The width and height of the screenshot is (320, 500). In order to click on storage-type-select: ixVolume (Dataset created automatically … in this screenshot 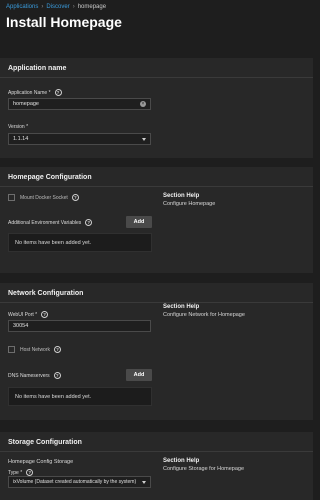, I will do `click(79, 482)`.